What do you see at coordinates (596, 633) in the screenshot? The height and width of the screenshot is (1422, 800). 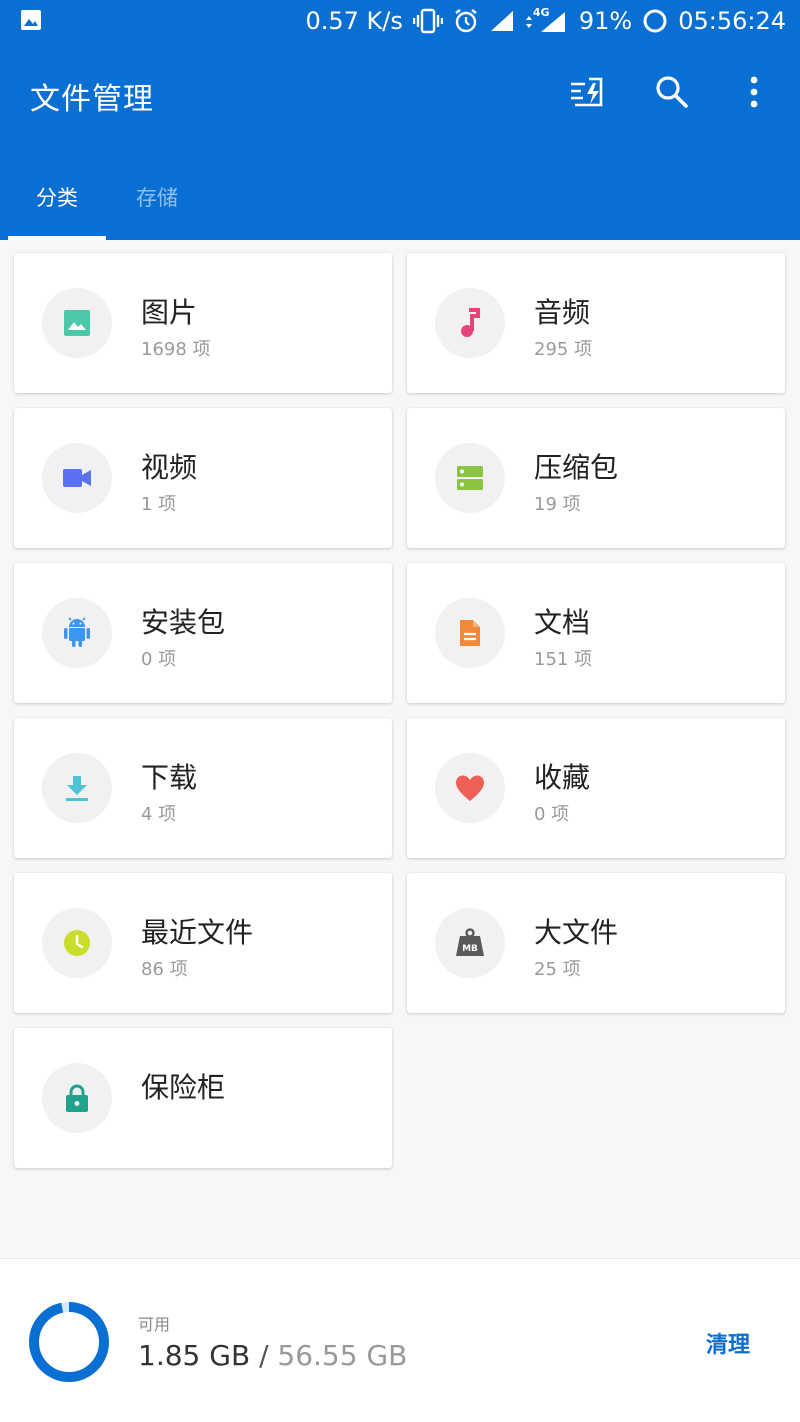 I see `category-card-documents: 文档 151 项` at bounding box center [596, 633].